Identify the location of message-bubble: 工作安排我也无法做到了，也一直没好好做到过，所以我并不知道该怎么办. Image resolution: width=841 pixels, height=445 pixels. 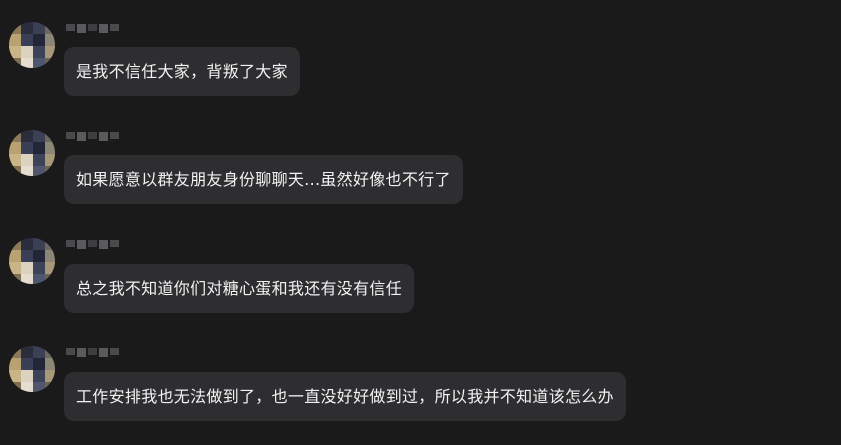
(345, 396).